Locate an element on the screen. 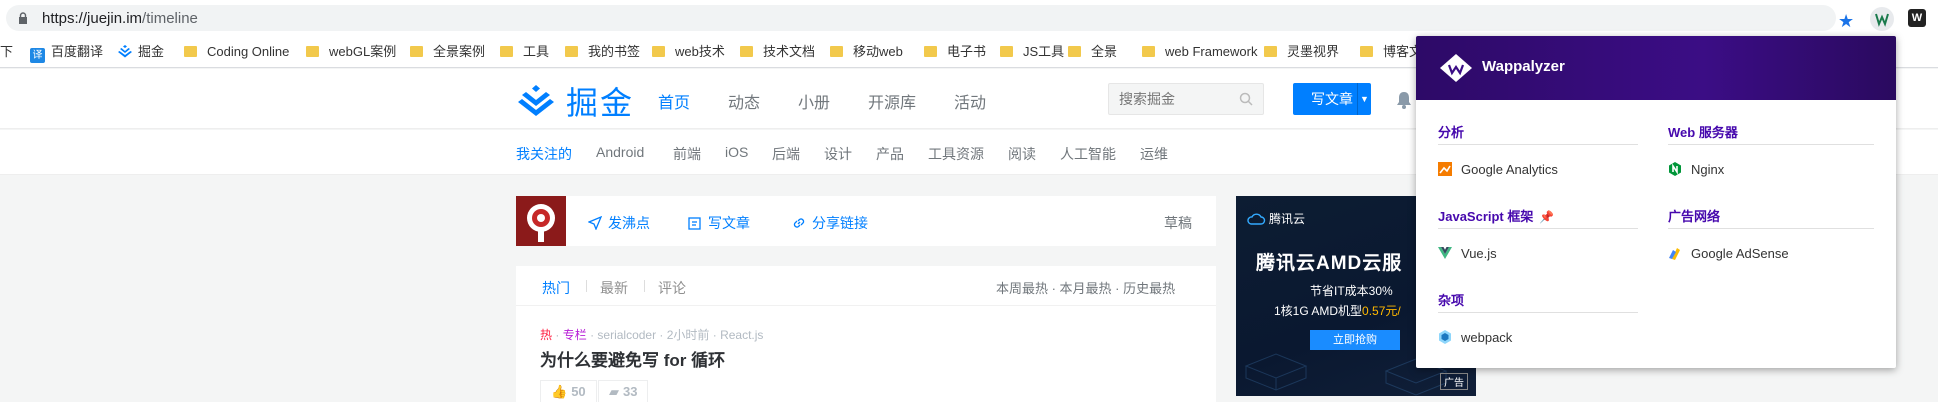  nav-events: 活动 is located at coordinates (970, 101).